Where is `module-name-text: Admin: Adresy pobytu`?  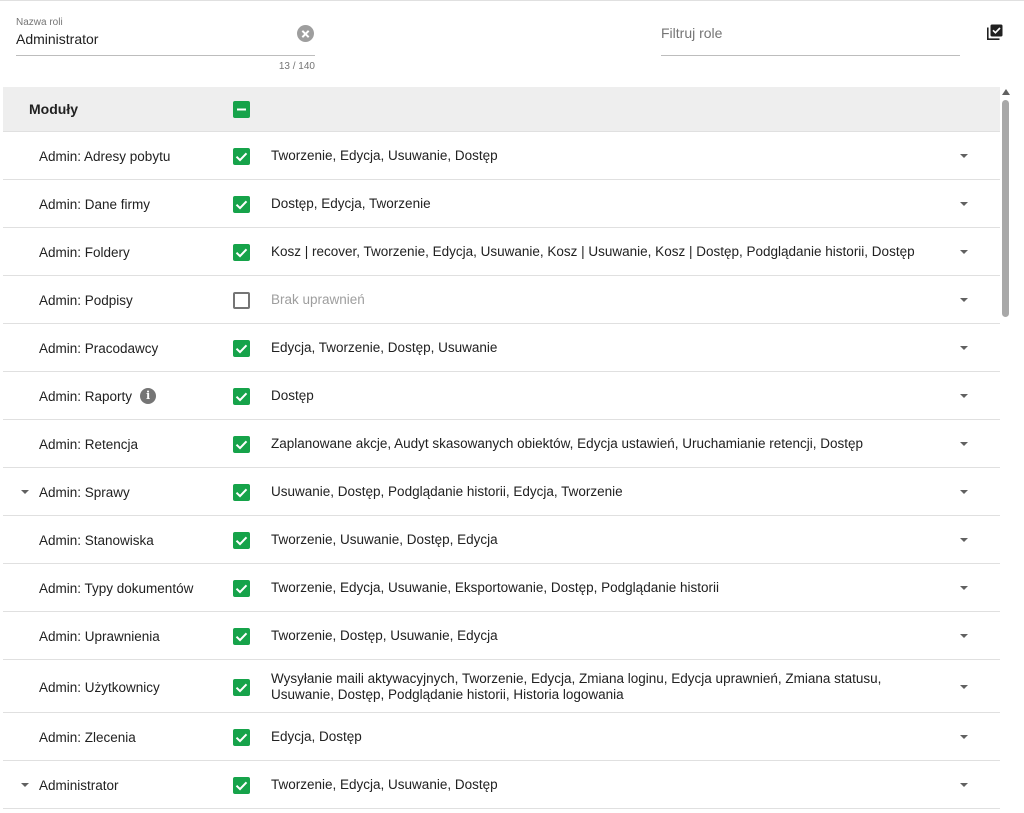 module-name-text: Admin: Adresy pobytu is located at coordinates (105, 156).